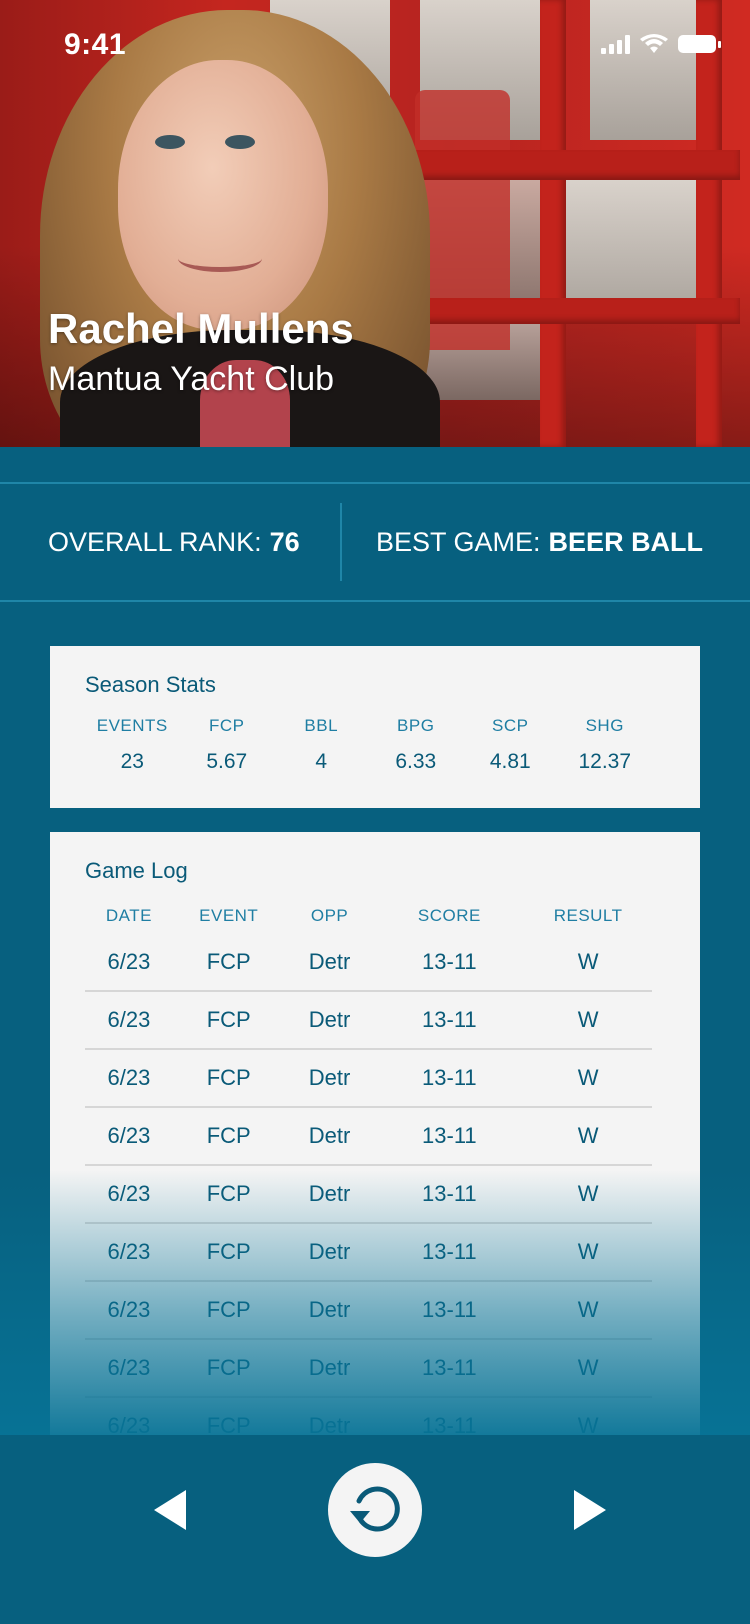 This screenshot has width=750, height=1624. What do you see at coordinates (321, 761) in the screenshot?
I see `stat-value: 4` at bounding box center [321, 761].